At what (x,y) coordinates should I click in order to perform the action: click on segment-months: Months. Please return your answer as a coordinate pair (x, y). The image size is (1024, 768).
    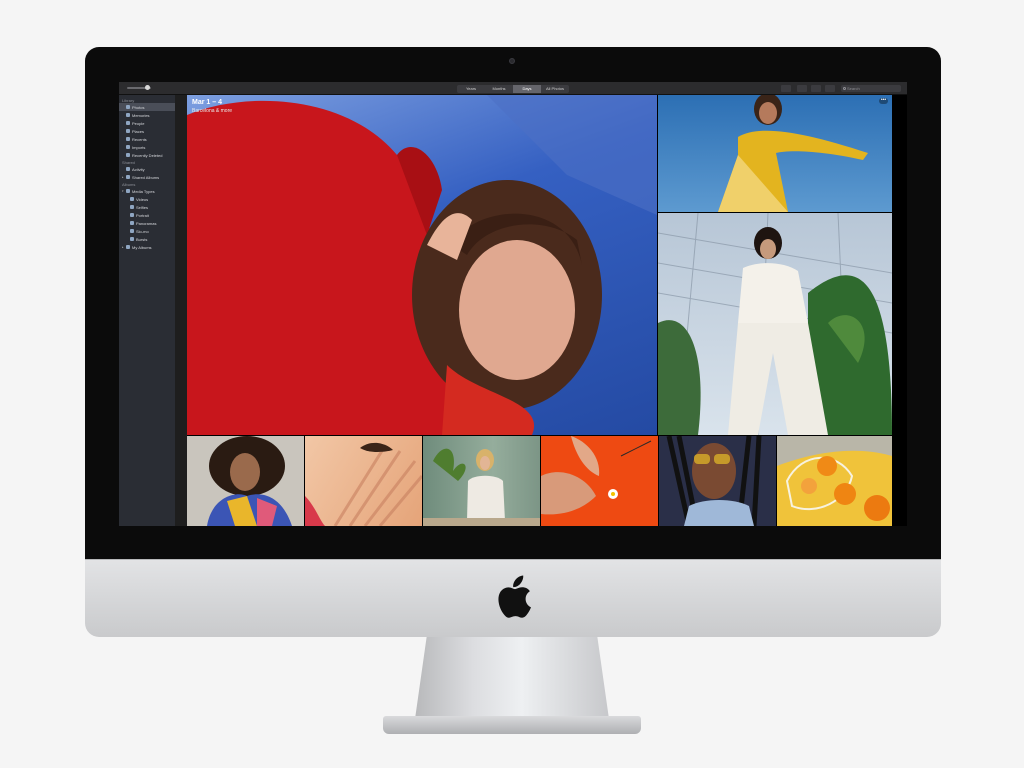
    Looking at the image, I should click on (499, 89).